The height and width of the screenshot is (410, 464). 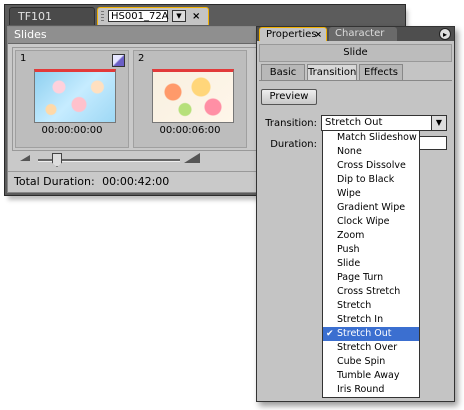 I want to click on dropdown-option: Gradient Wipe, so click(x=371, y=208).